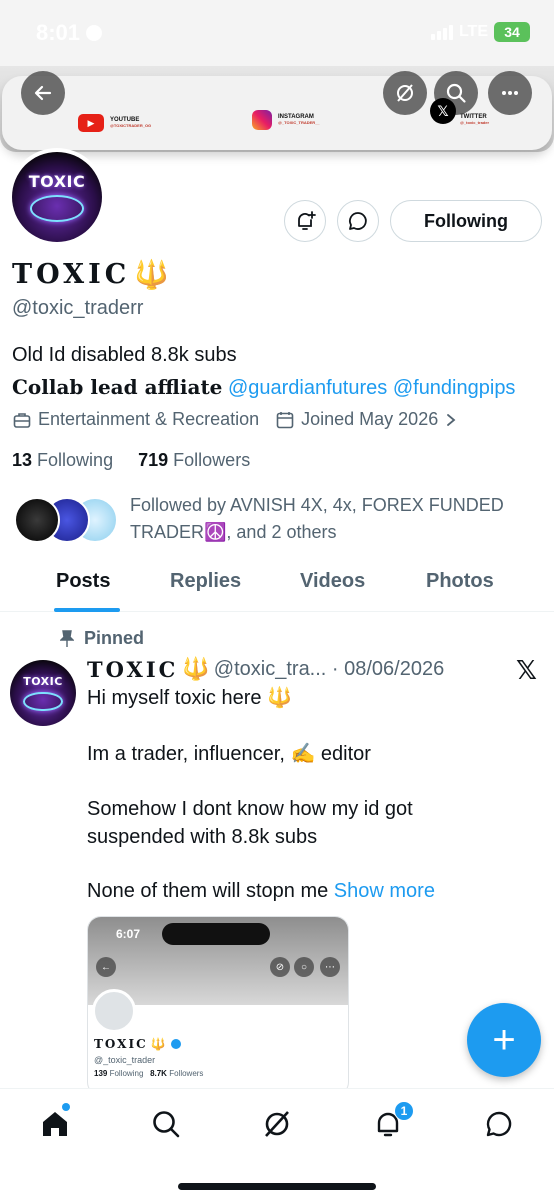 This screenshot has height=1200, width=554. I want to click on nav-home, so click(55, 1124).